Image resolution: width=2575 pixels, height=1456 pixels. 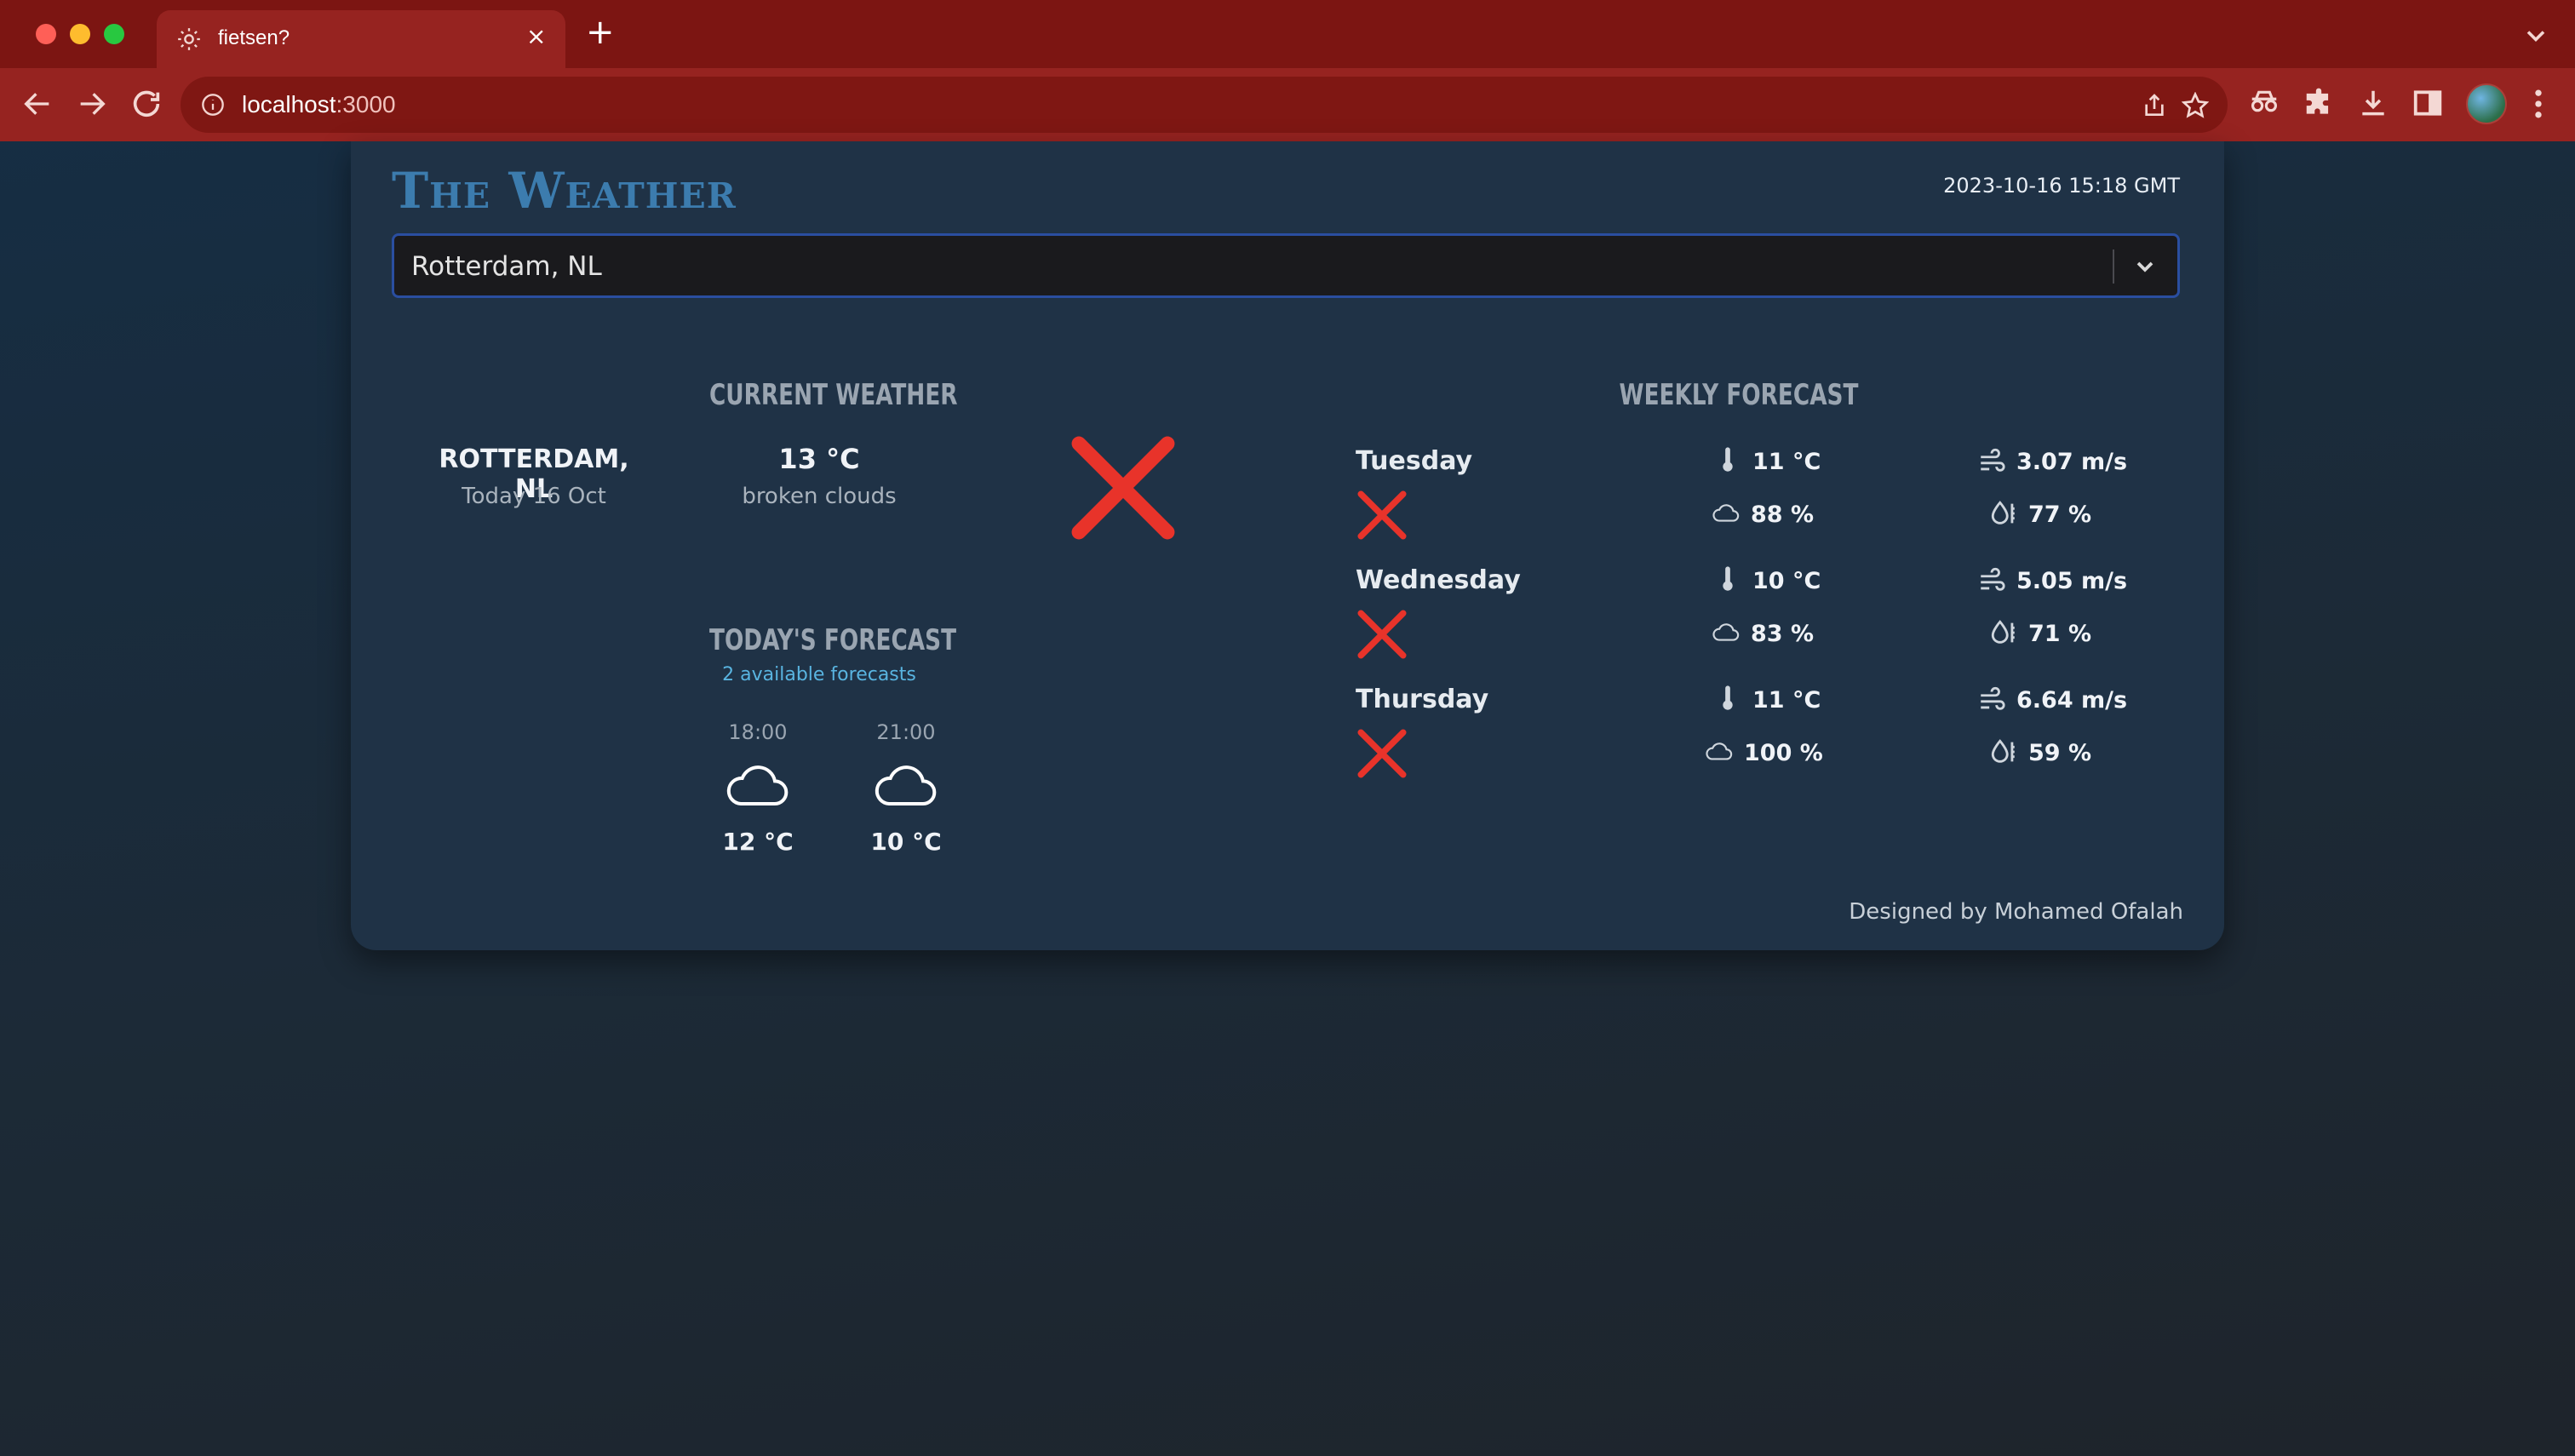 What do you see at coordinates (2428, 103) in the screenshot?
I see `side-panel-icon` at bounding box center [2428, 103].